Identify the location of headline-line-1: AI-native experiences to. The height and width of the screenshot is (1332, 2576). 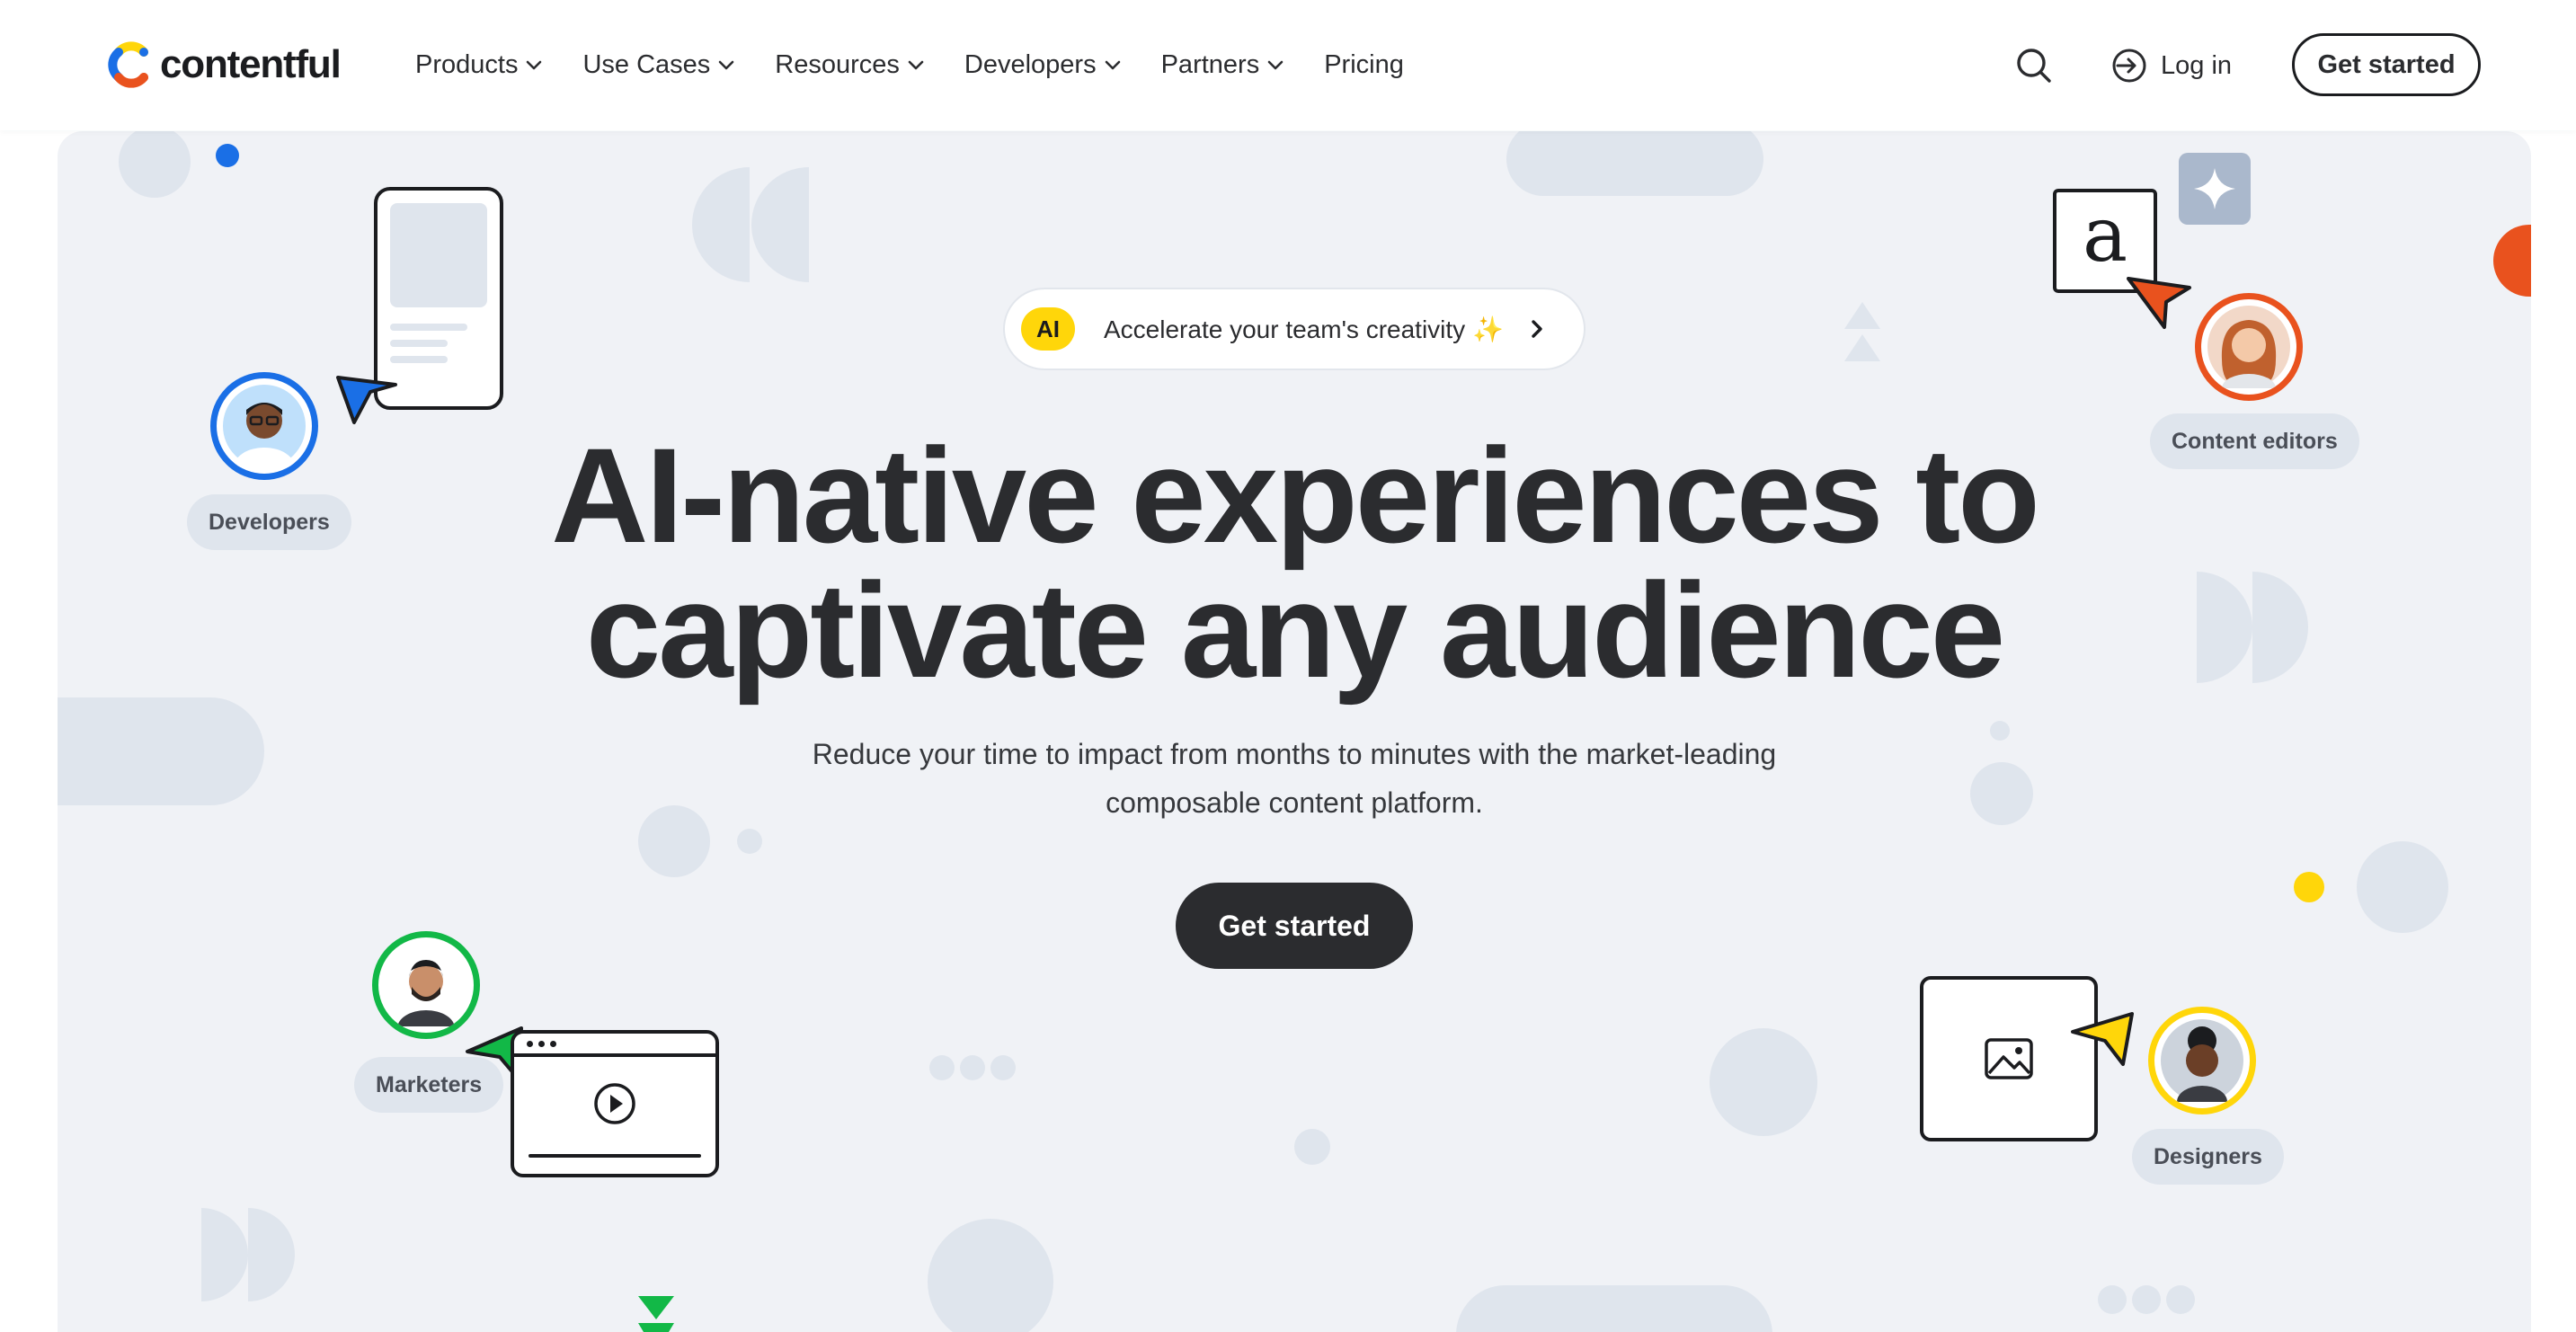
(1295, 495).